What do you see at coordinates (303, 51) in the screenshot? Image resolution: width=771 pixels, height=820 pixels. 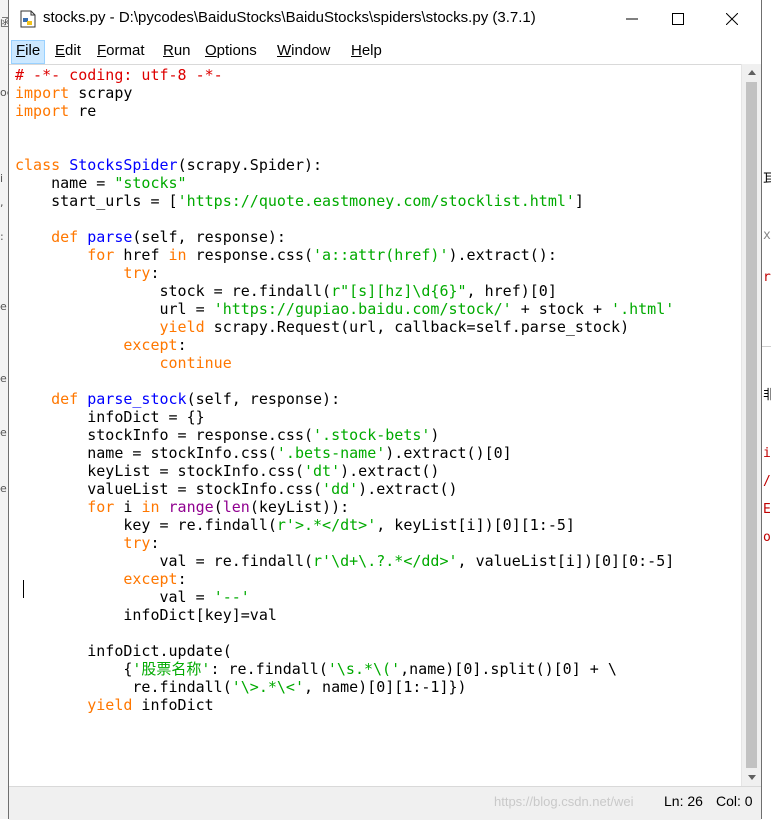 I see `menu-window: Window` at bounding box center [303, 51].